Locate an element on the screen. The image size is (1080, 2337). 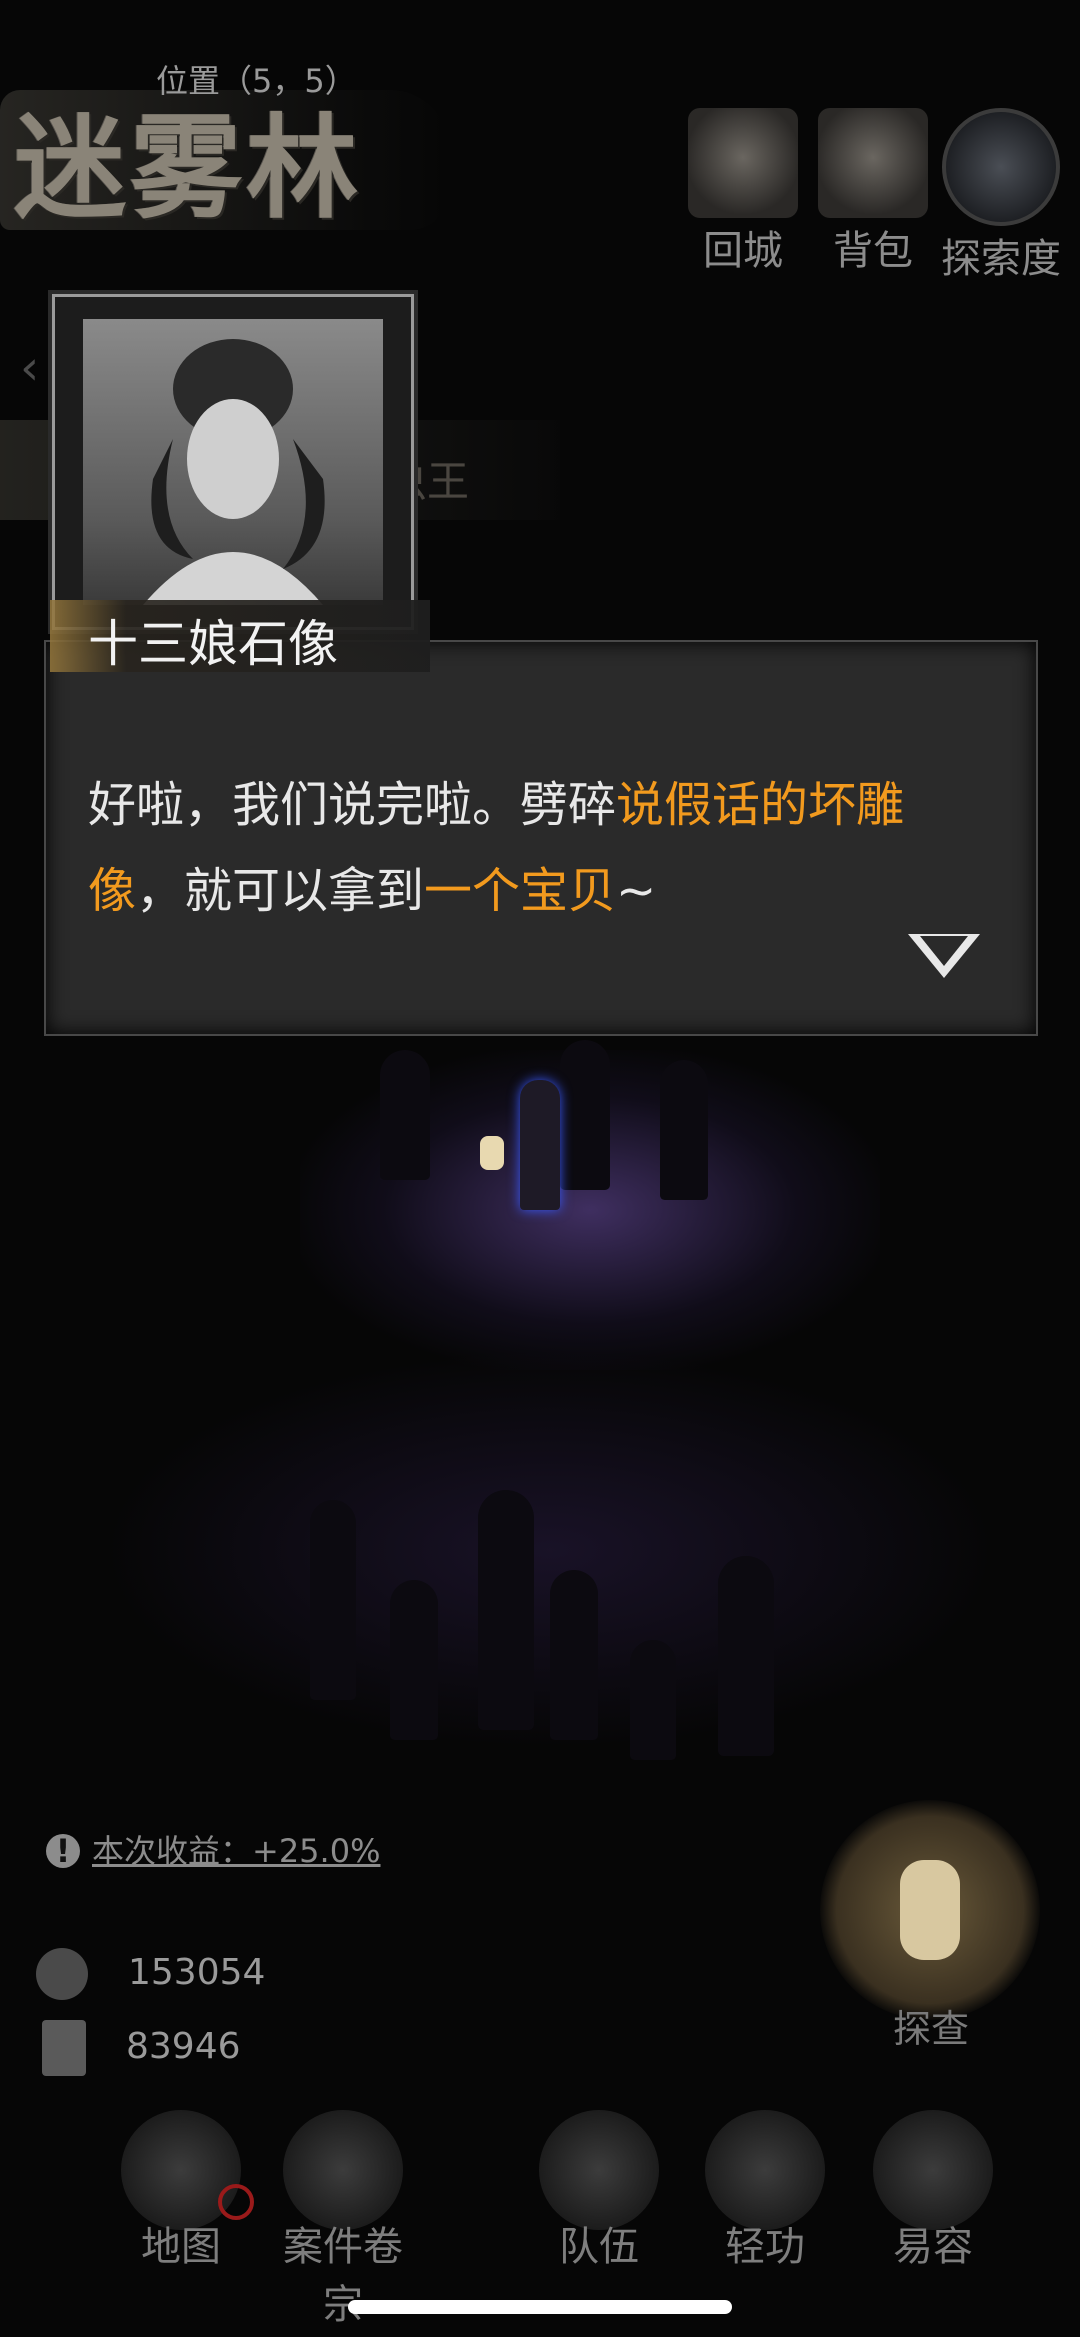
investigate-label: 探查 is located at coordinates (931, 2029).